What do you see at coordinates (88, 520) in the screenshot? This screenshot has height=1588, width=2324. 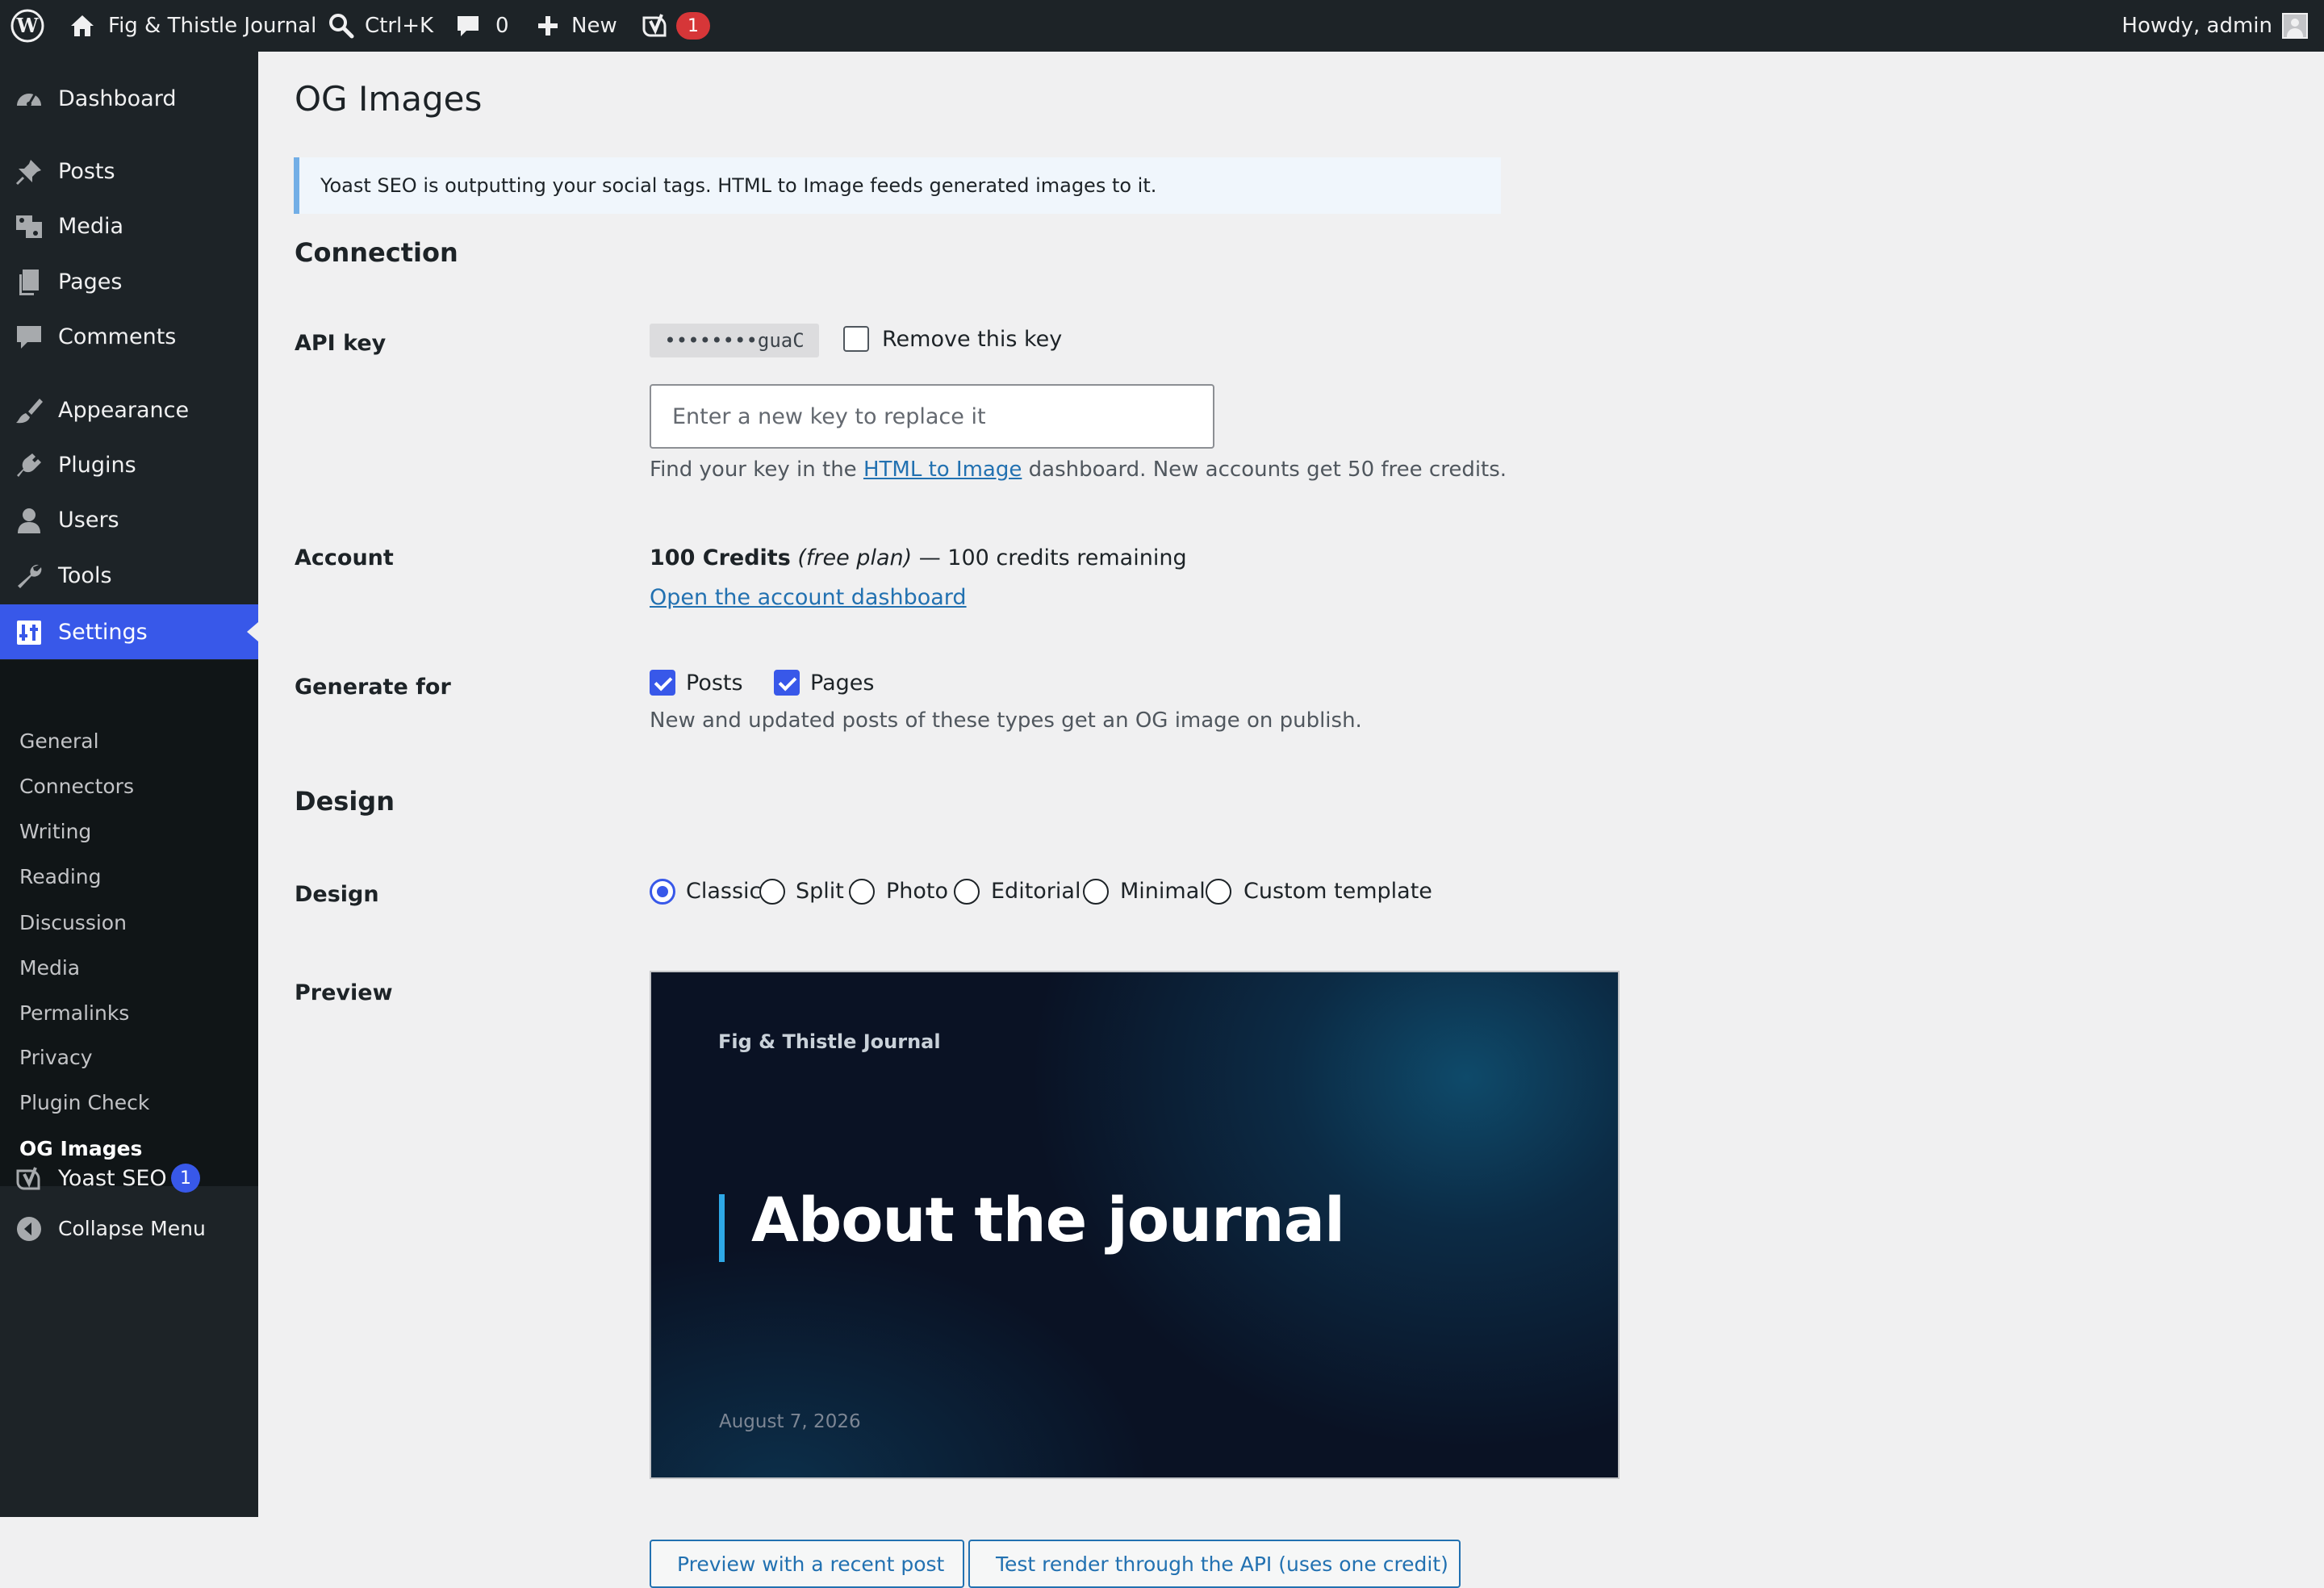 I see `sidebar-item-label: Users` at bounding box center [88, 520].